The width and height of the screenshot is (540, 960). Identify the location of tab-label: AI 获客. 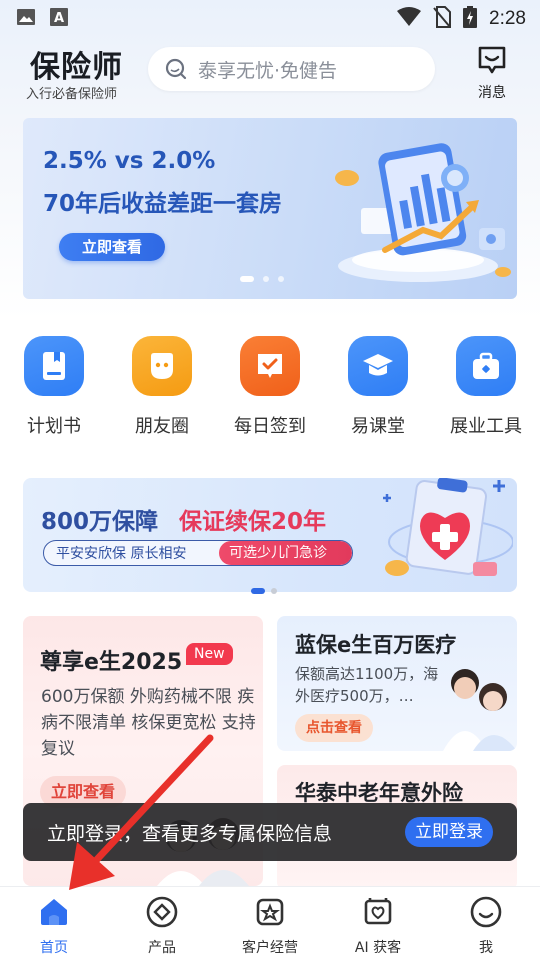
(378, 948).